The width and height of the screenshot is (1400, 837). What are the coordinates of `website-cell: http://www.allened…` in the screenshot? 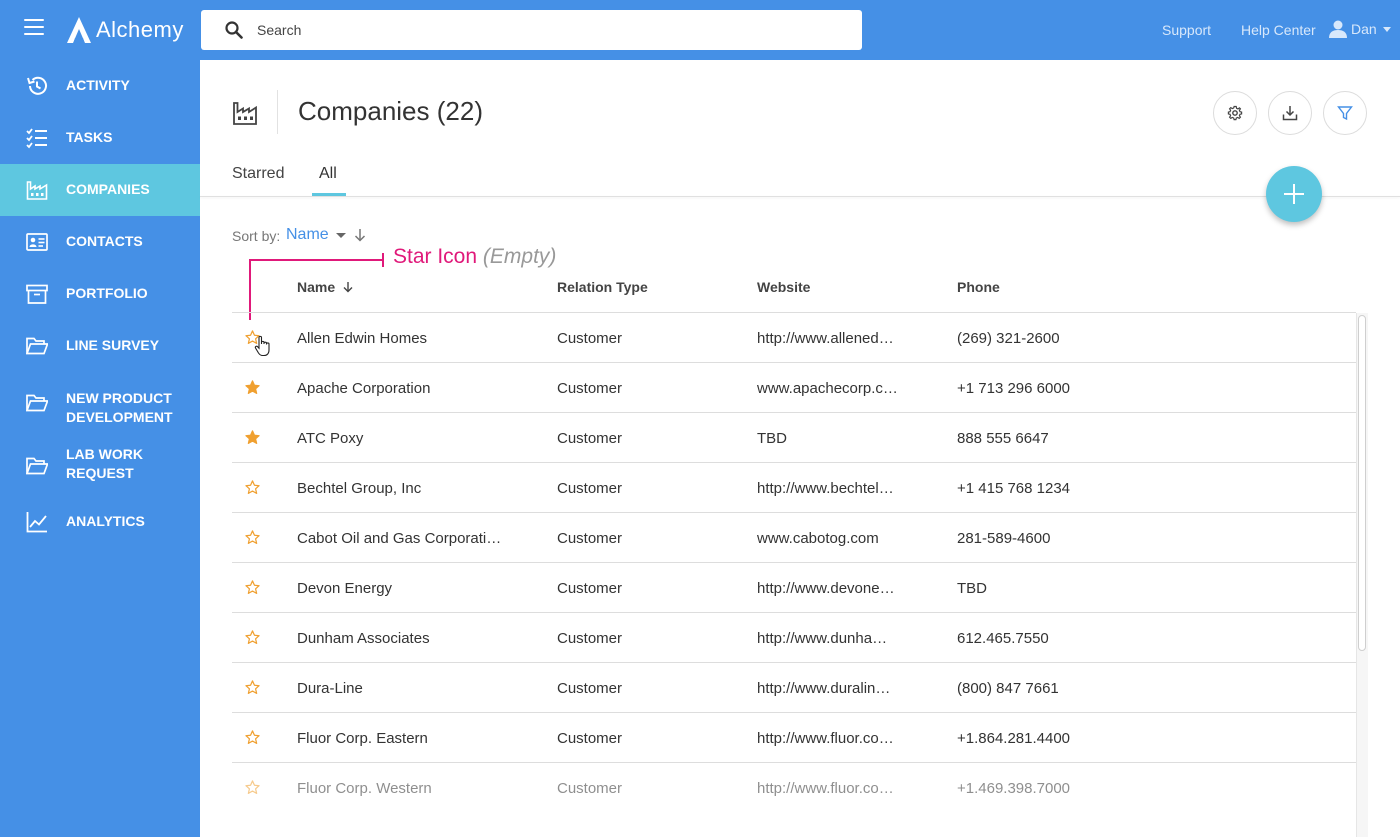 It's located at (825, 338).